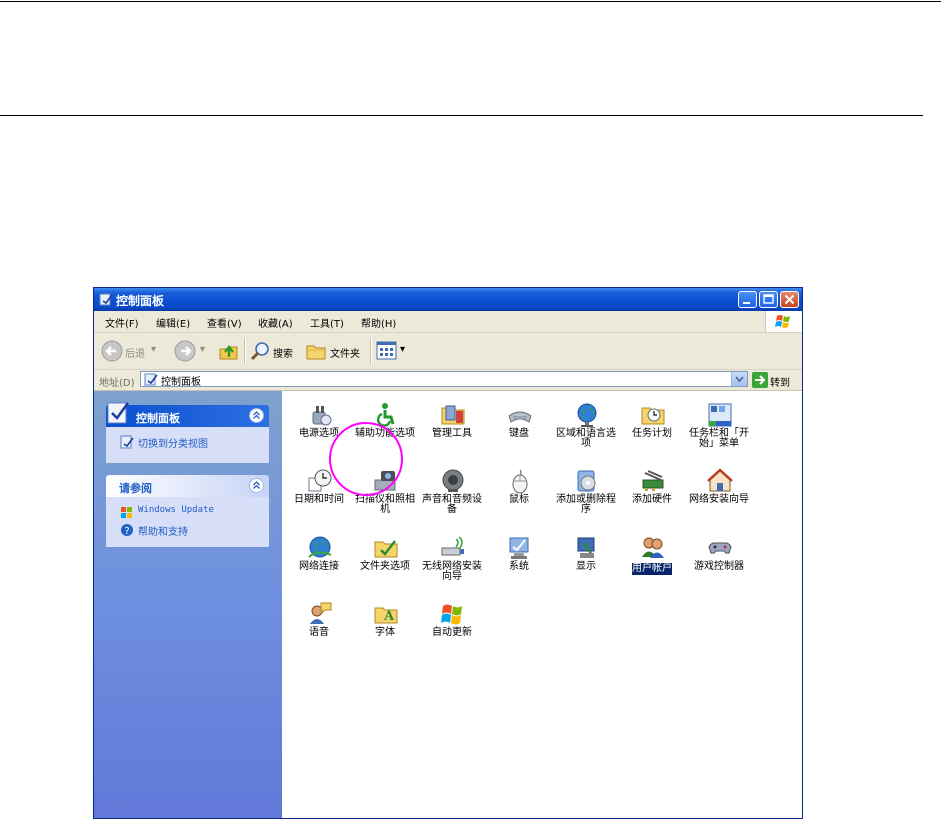  What do you see at coordinates (653, 416) in the screenshot?
I see `scheduled-tasks-icon` at bounding box center [653, 416].